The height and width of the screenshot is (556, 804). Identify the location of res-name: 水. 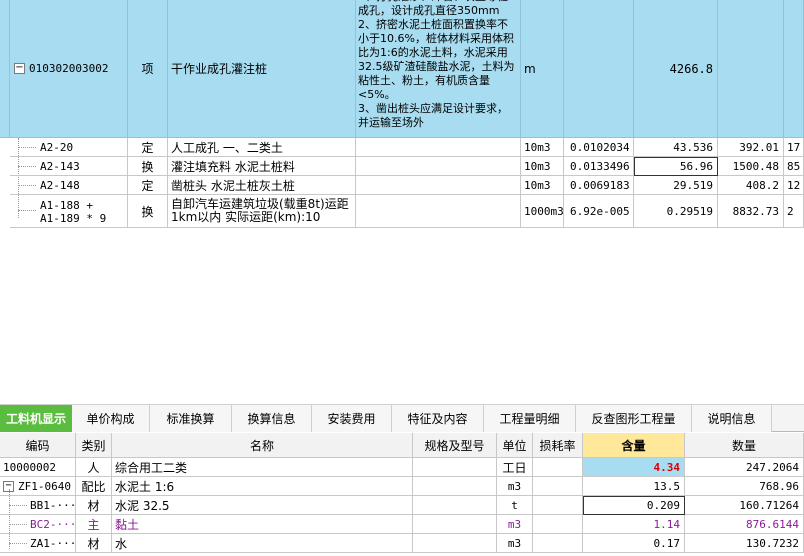
(262, 543).